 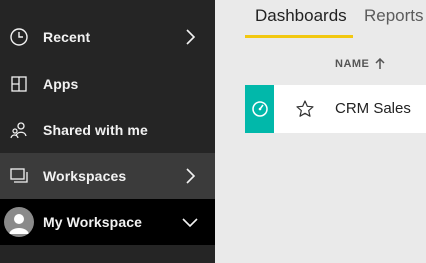 I want to click on avatar, so click(x=19, y=222).